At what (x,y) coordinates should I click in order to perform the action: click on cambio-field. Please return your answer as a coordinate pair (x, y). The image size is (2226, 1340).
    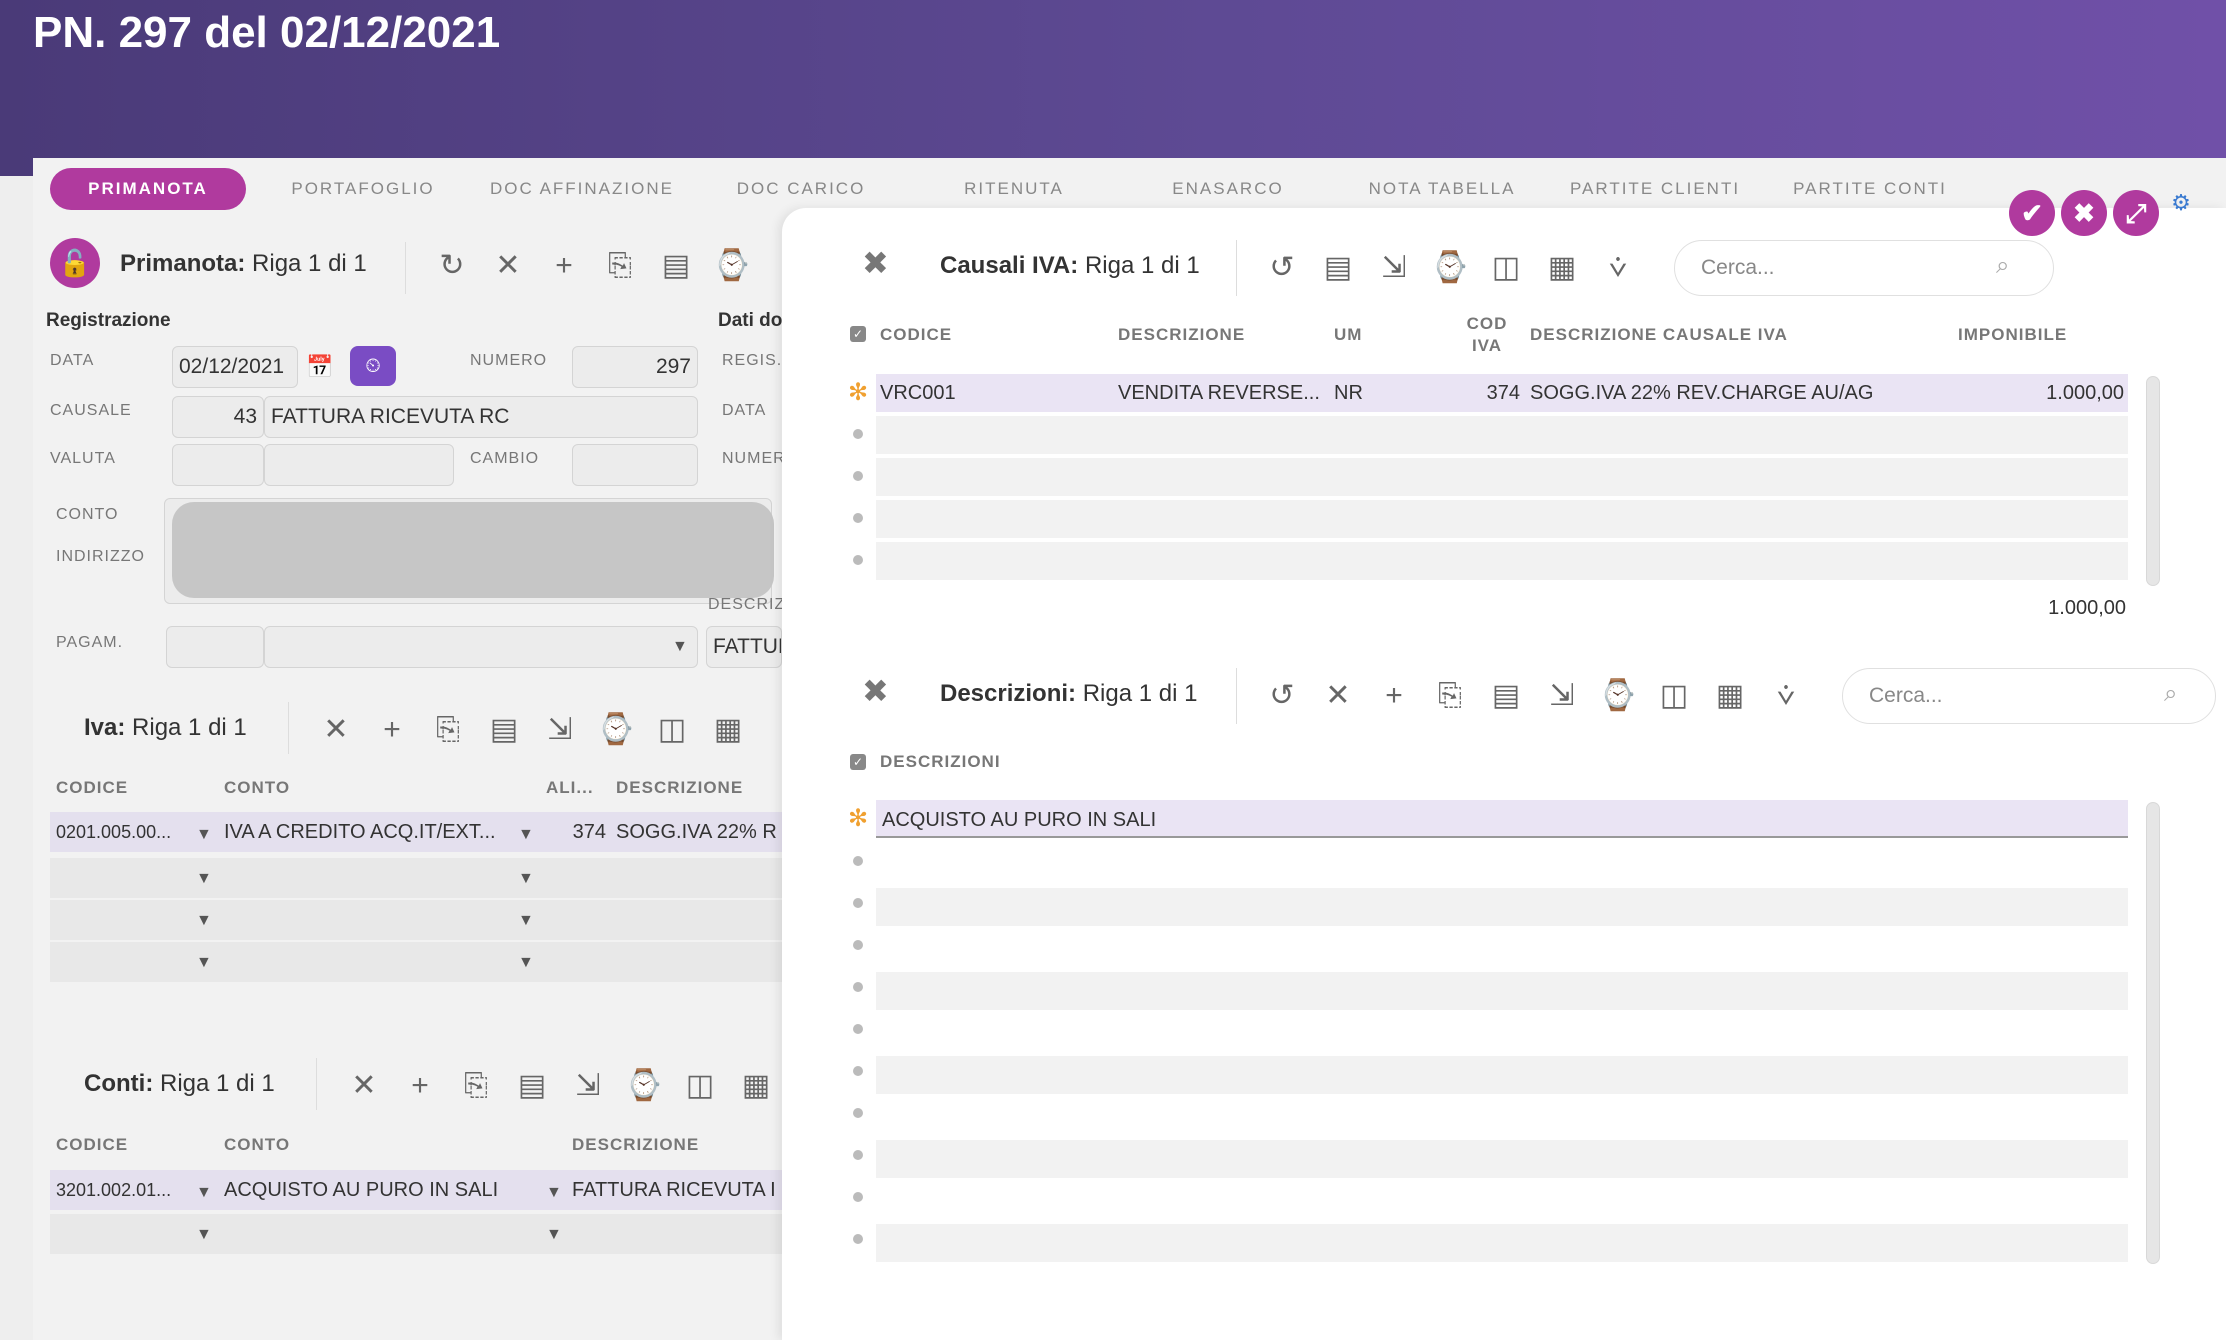
    Looking at the image, I should click on (635, 465).